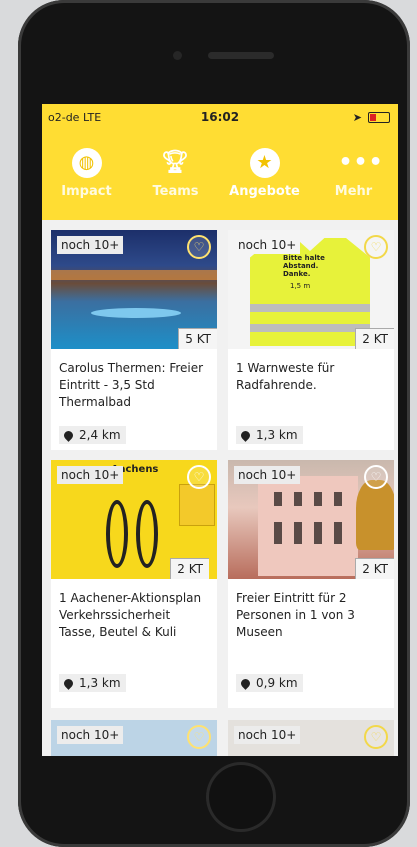 Image resolution: width=417 pixels, height=847 pixels. I want to click on tab-impact: ◍ Impact, so click(86, 179).